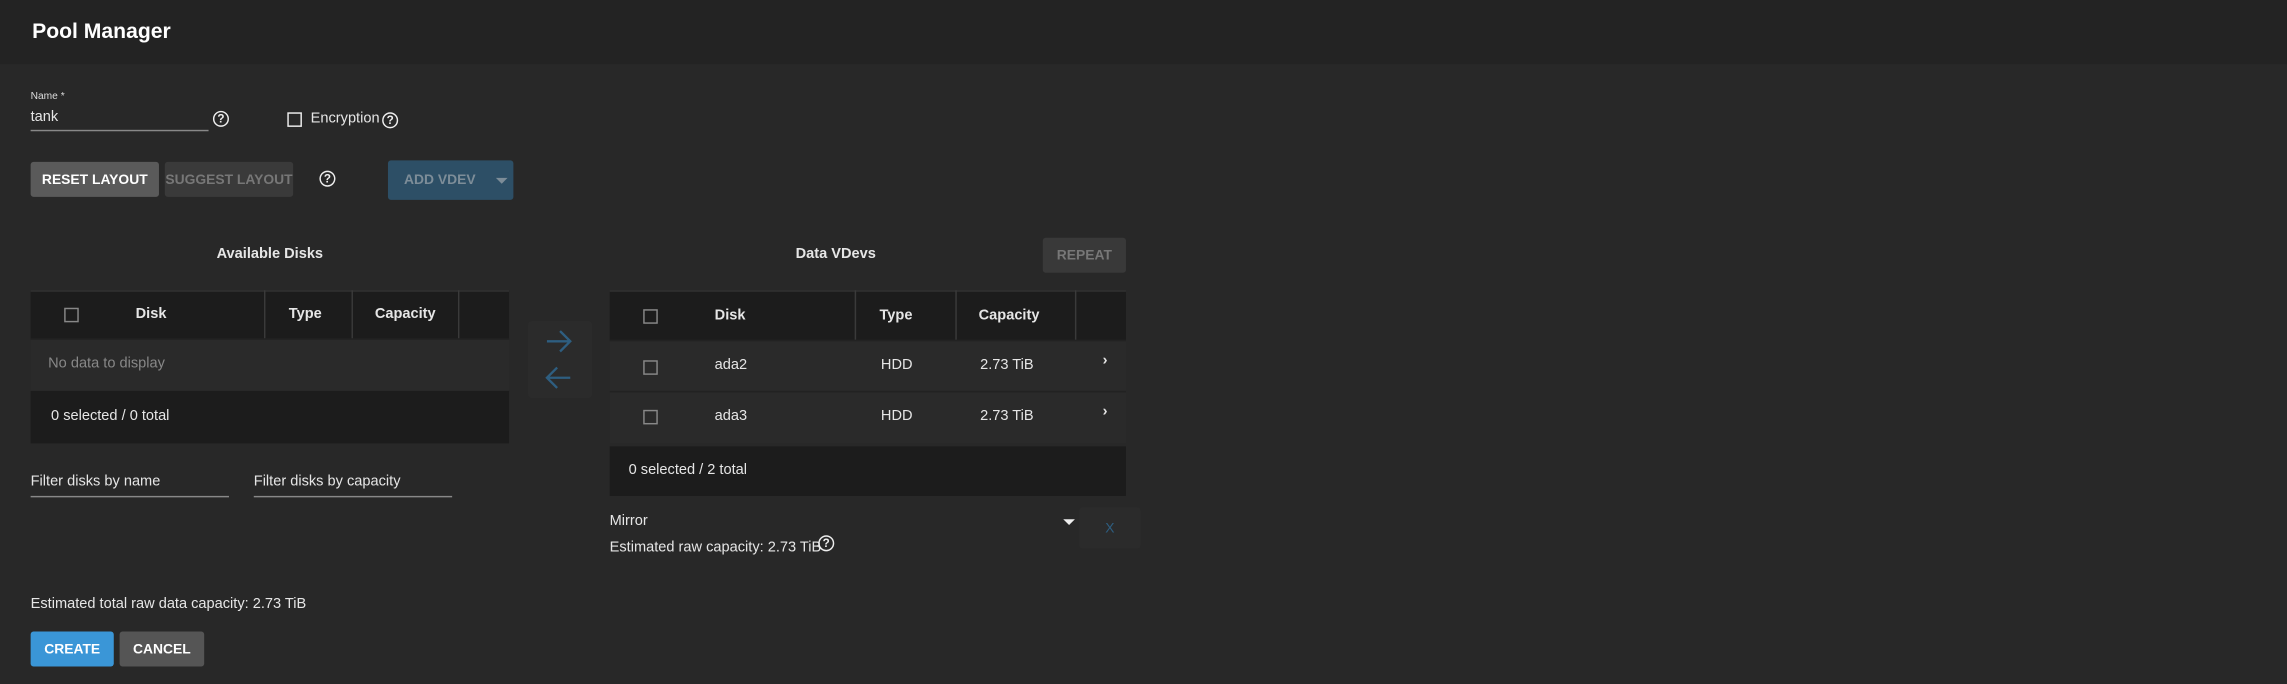 Image resolution: width=2287 pixels, height=684 pixels. I want to click on add-vdev-button: ADD VDEV, so click(450, 180).